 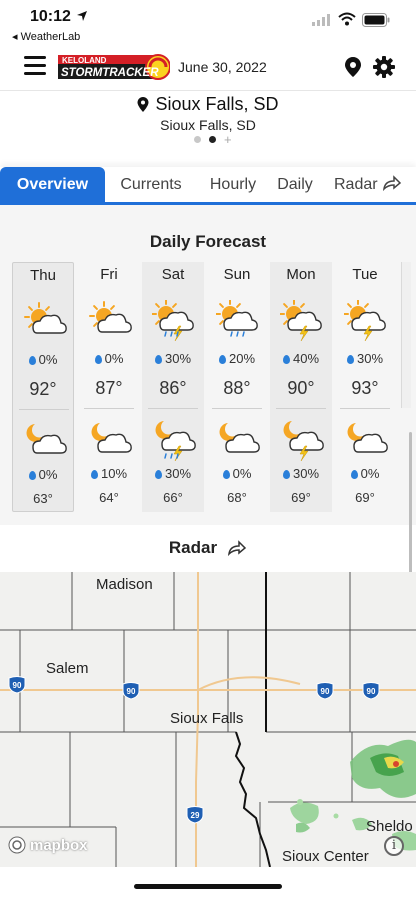 What do you see at coordinates (389, 826) in the screenshot?
I see `map-label-sheldon: Sheldo` at bounding box center [389, 826].